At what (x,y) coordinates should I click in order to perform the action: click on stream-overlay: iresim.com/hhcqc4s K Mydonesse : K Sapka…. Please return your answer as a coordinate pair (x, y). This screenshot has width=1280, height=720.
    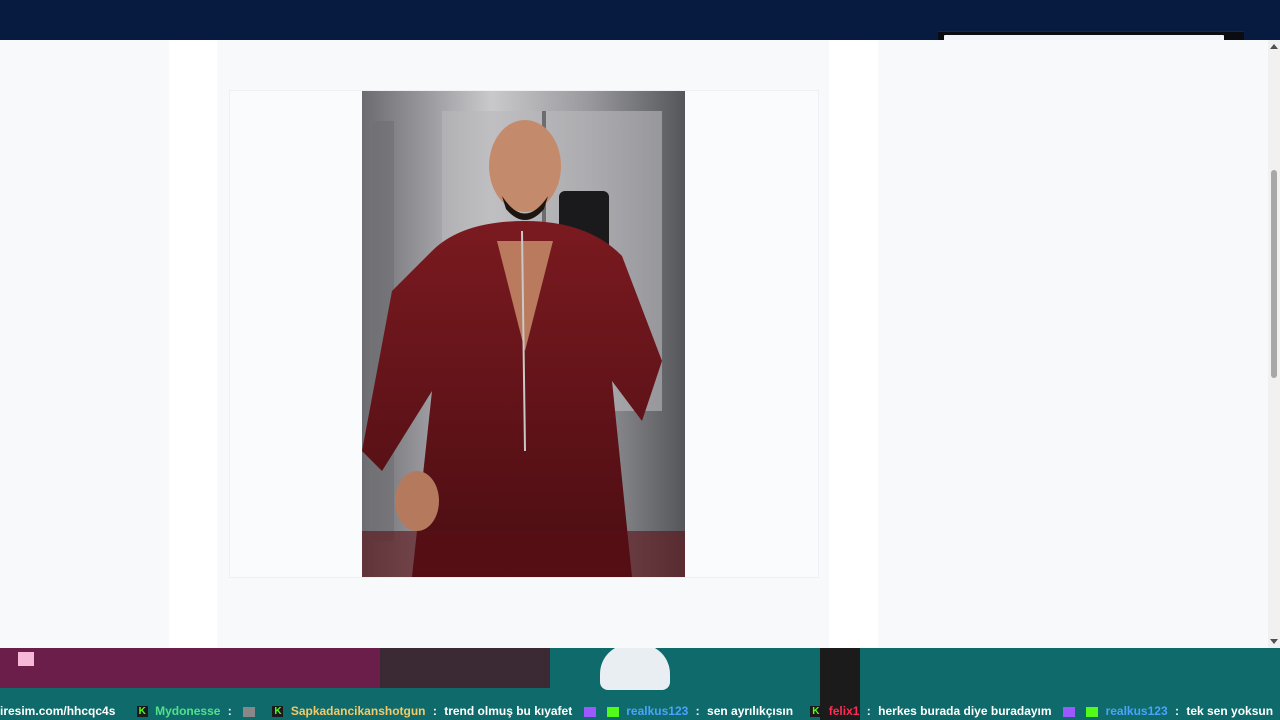
    Looking at the image, I should click on (640, 684).